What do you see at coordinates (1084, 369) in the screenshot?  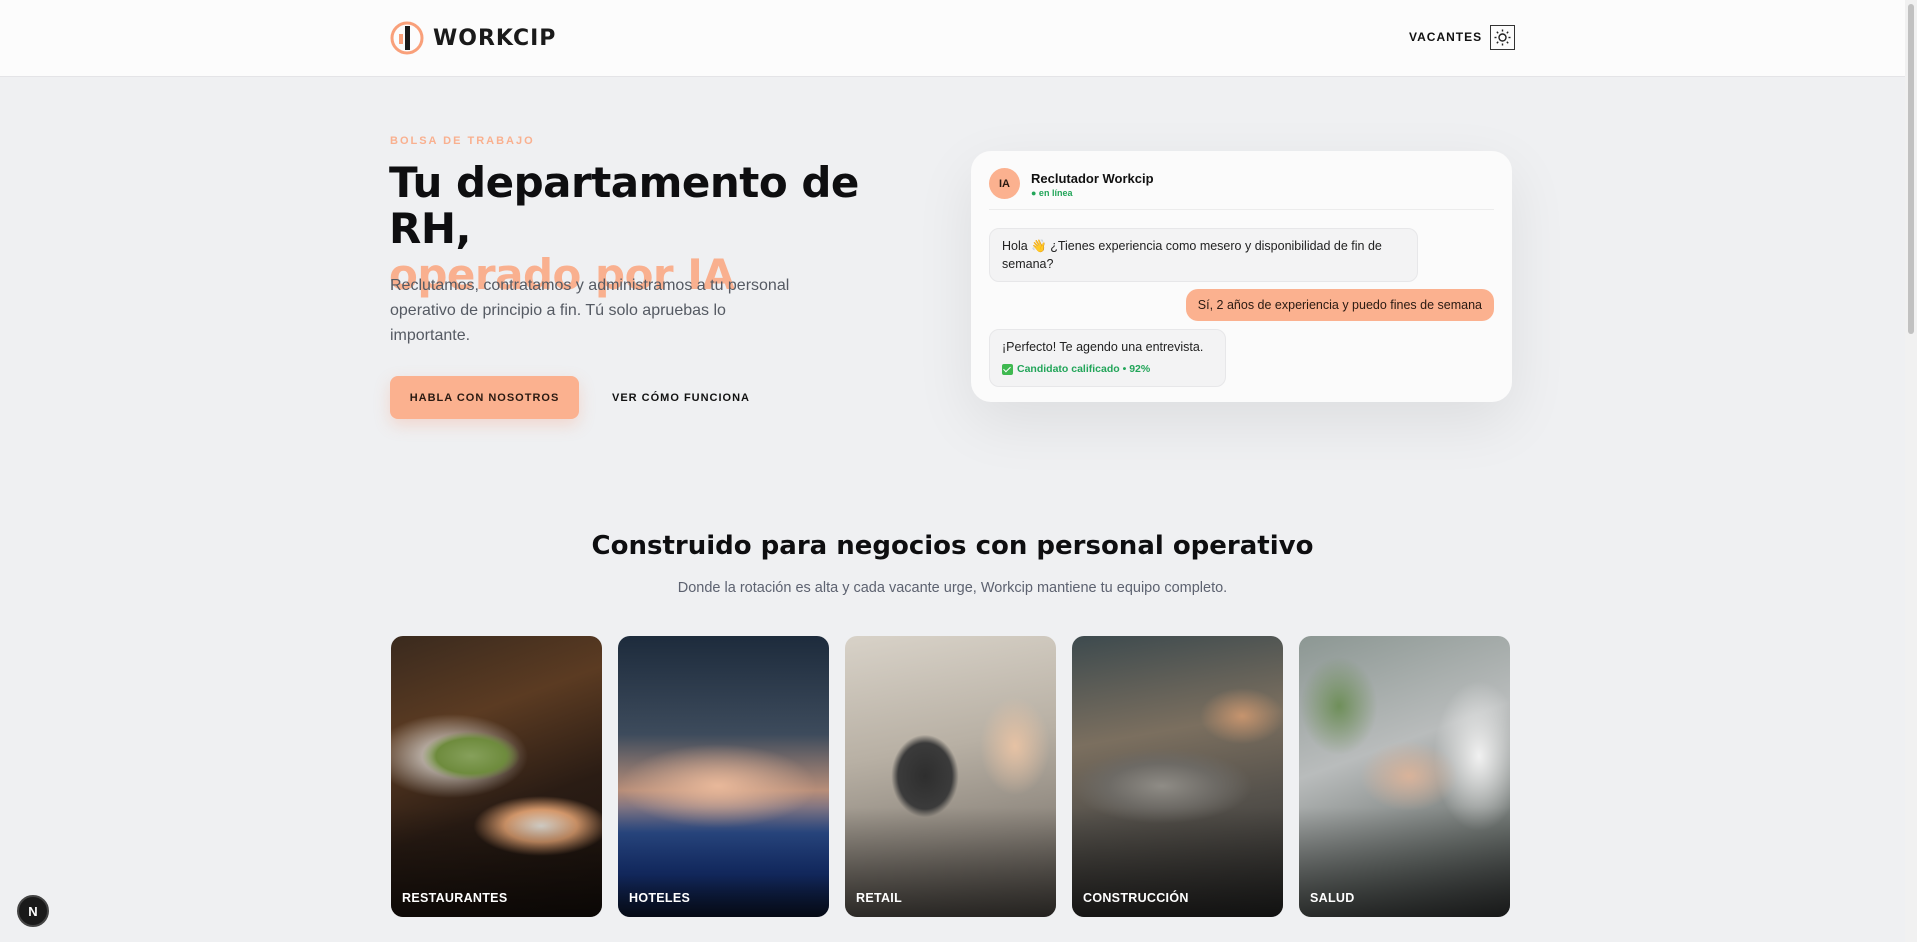 I see `qualified-text: Candidato calificado • 92%` at bounding box center [1084, 369].